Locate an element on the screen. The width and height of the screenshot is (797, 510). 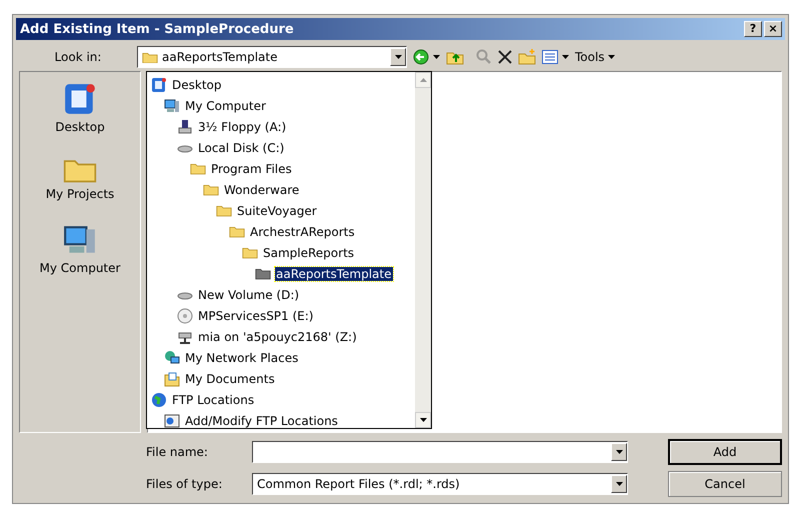
down-caret-icon is located at coordinates (423, 420).